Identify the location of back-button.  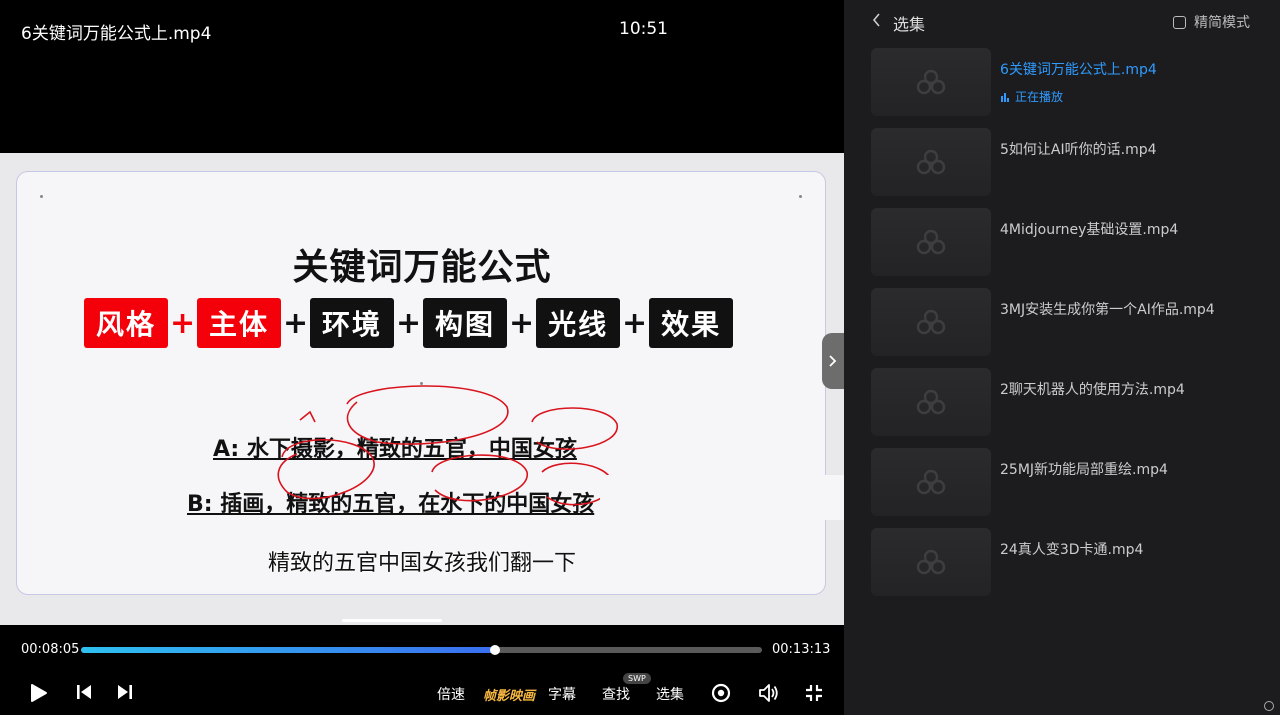
(876, 21).